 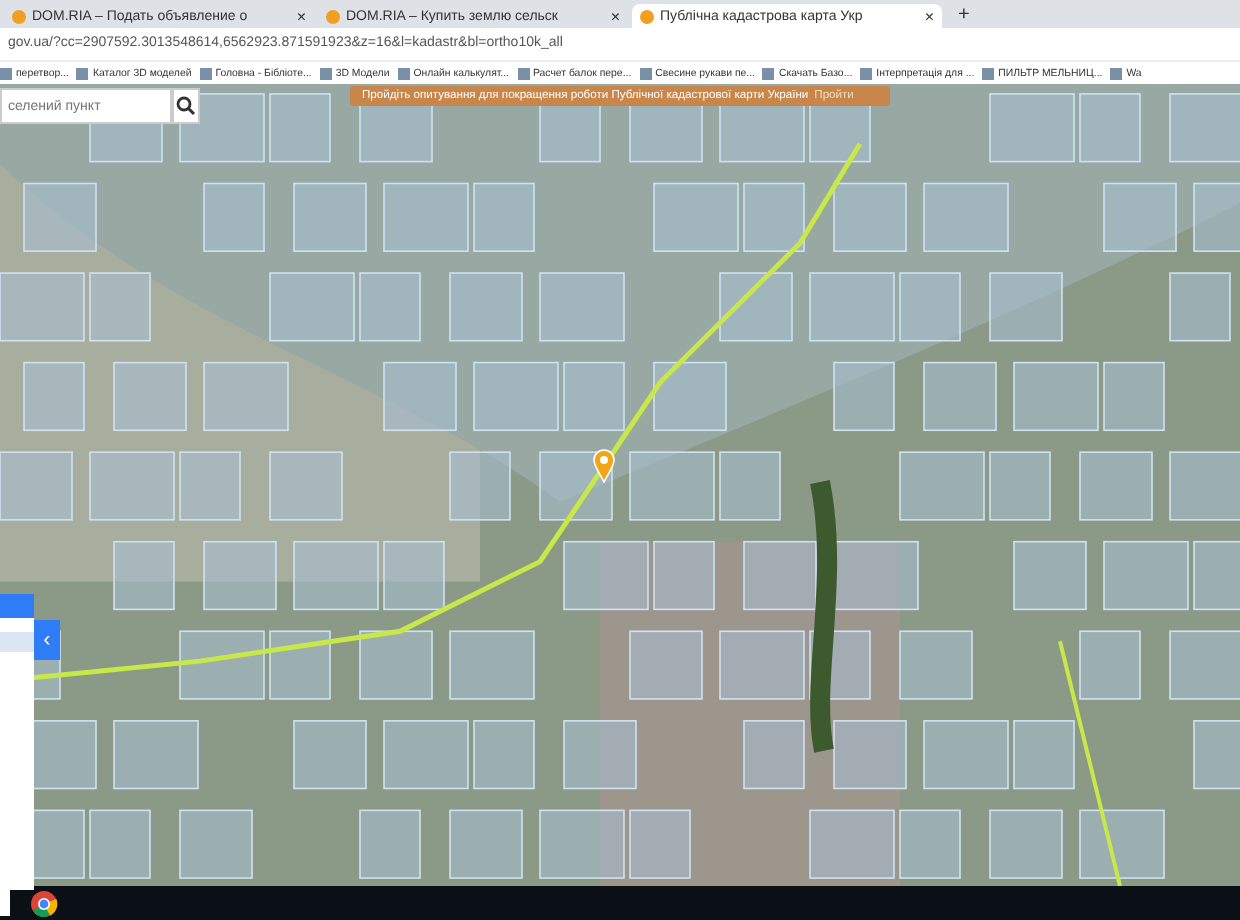 I want to click on new-tab-button: +, so click(x=964, y=14).